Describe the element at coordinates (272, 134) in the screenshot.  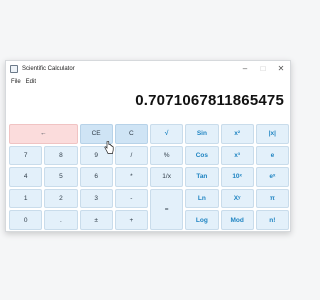
I see `abs-button: |x|` at that location.